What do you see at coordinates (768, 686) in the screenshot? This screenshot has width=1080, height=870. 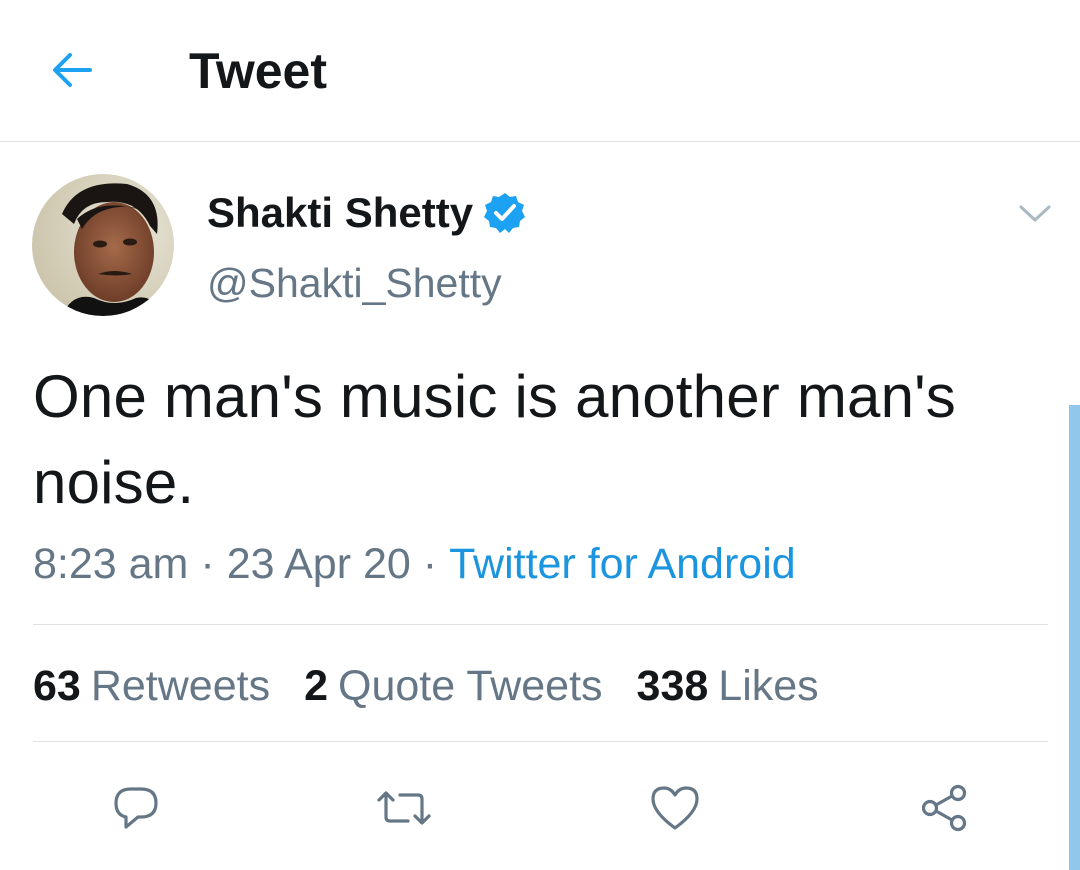 I see `likes-label: Likes` at bounding box center [768, 686].